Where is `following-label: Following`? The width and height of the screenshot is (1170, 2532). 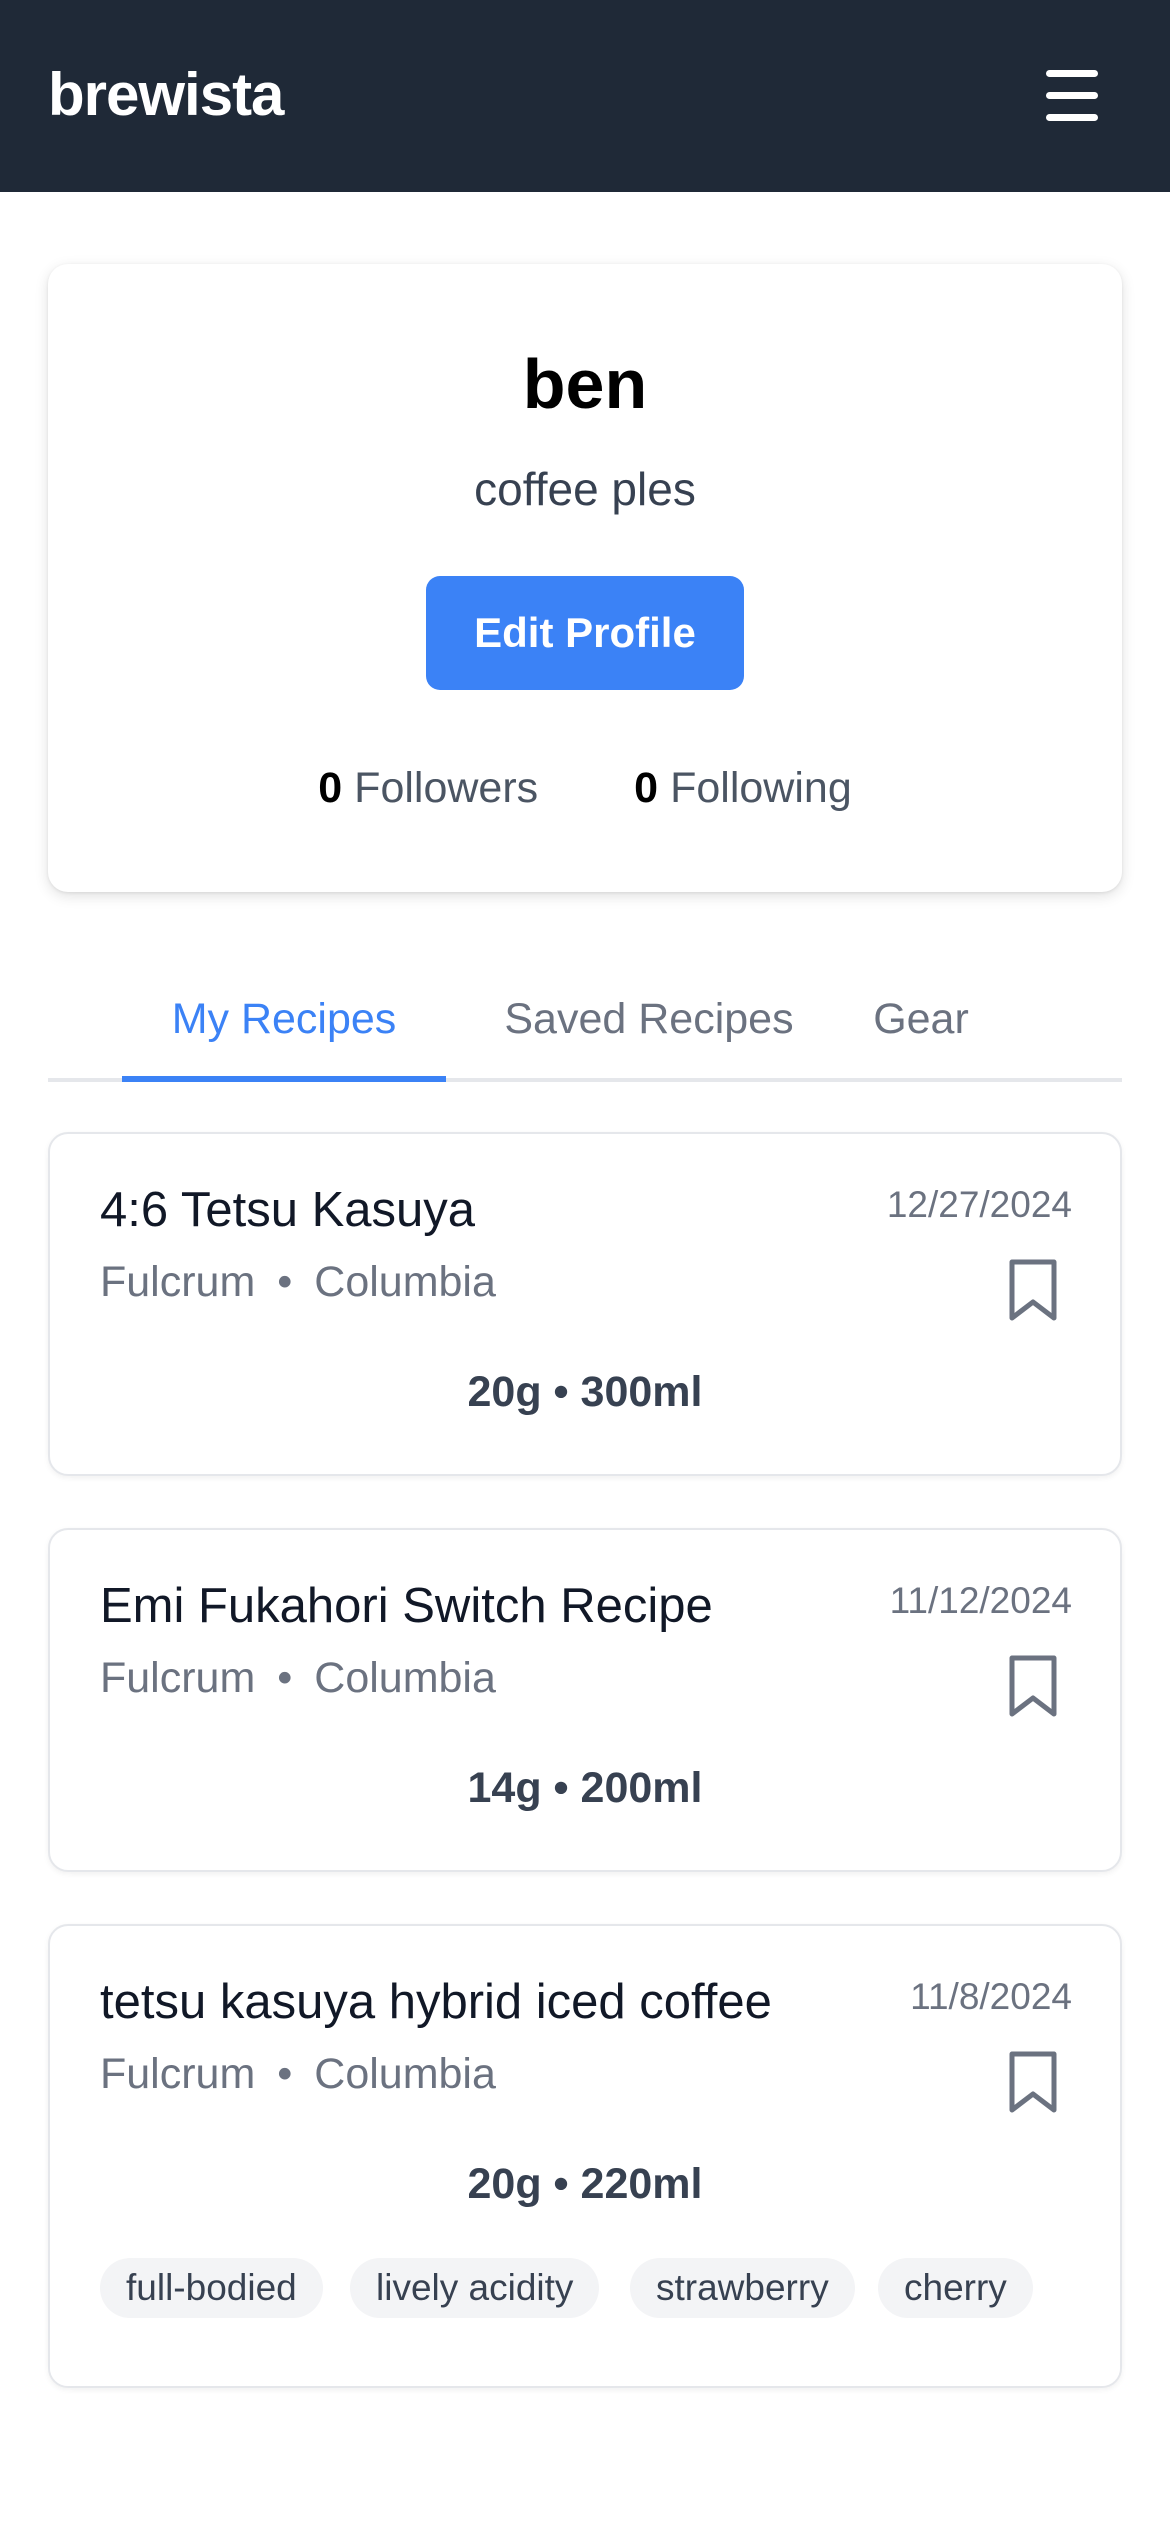 following-label: Following is located at coordinates (761, 788).